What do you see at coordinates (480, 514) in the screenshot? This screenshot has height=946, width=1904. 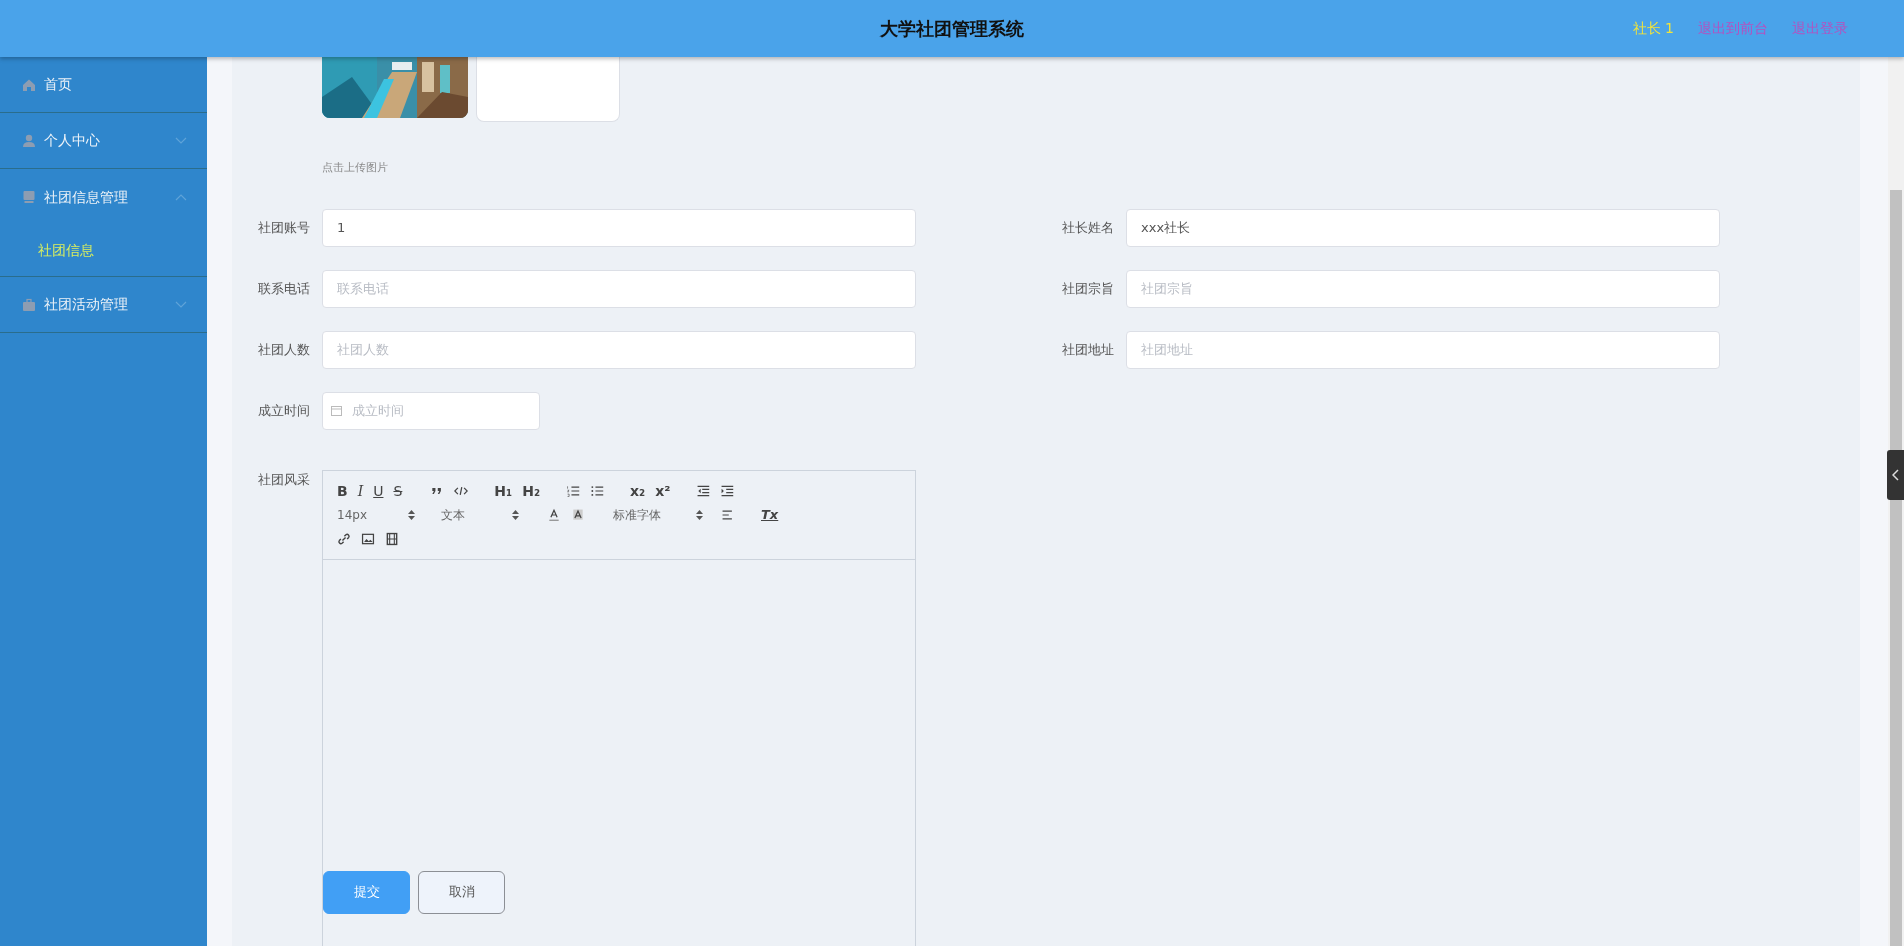 I see `dropdown: 文本` at bounding box center [480, 514].